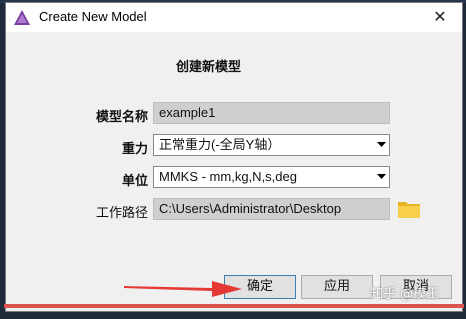 This screenshot has height=319, width=466. I want to click on model-name-label: 模型名称, so click(121, 117).